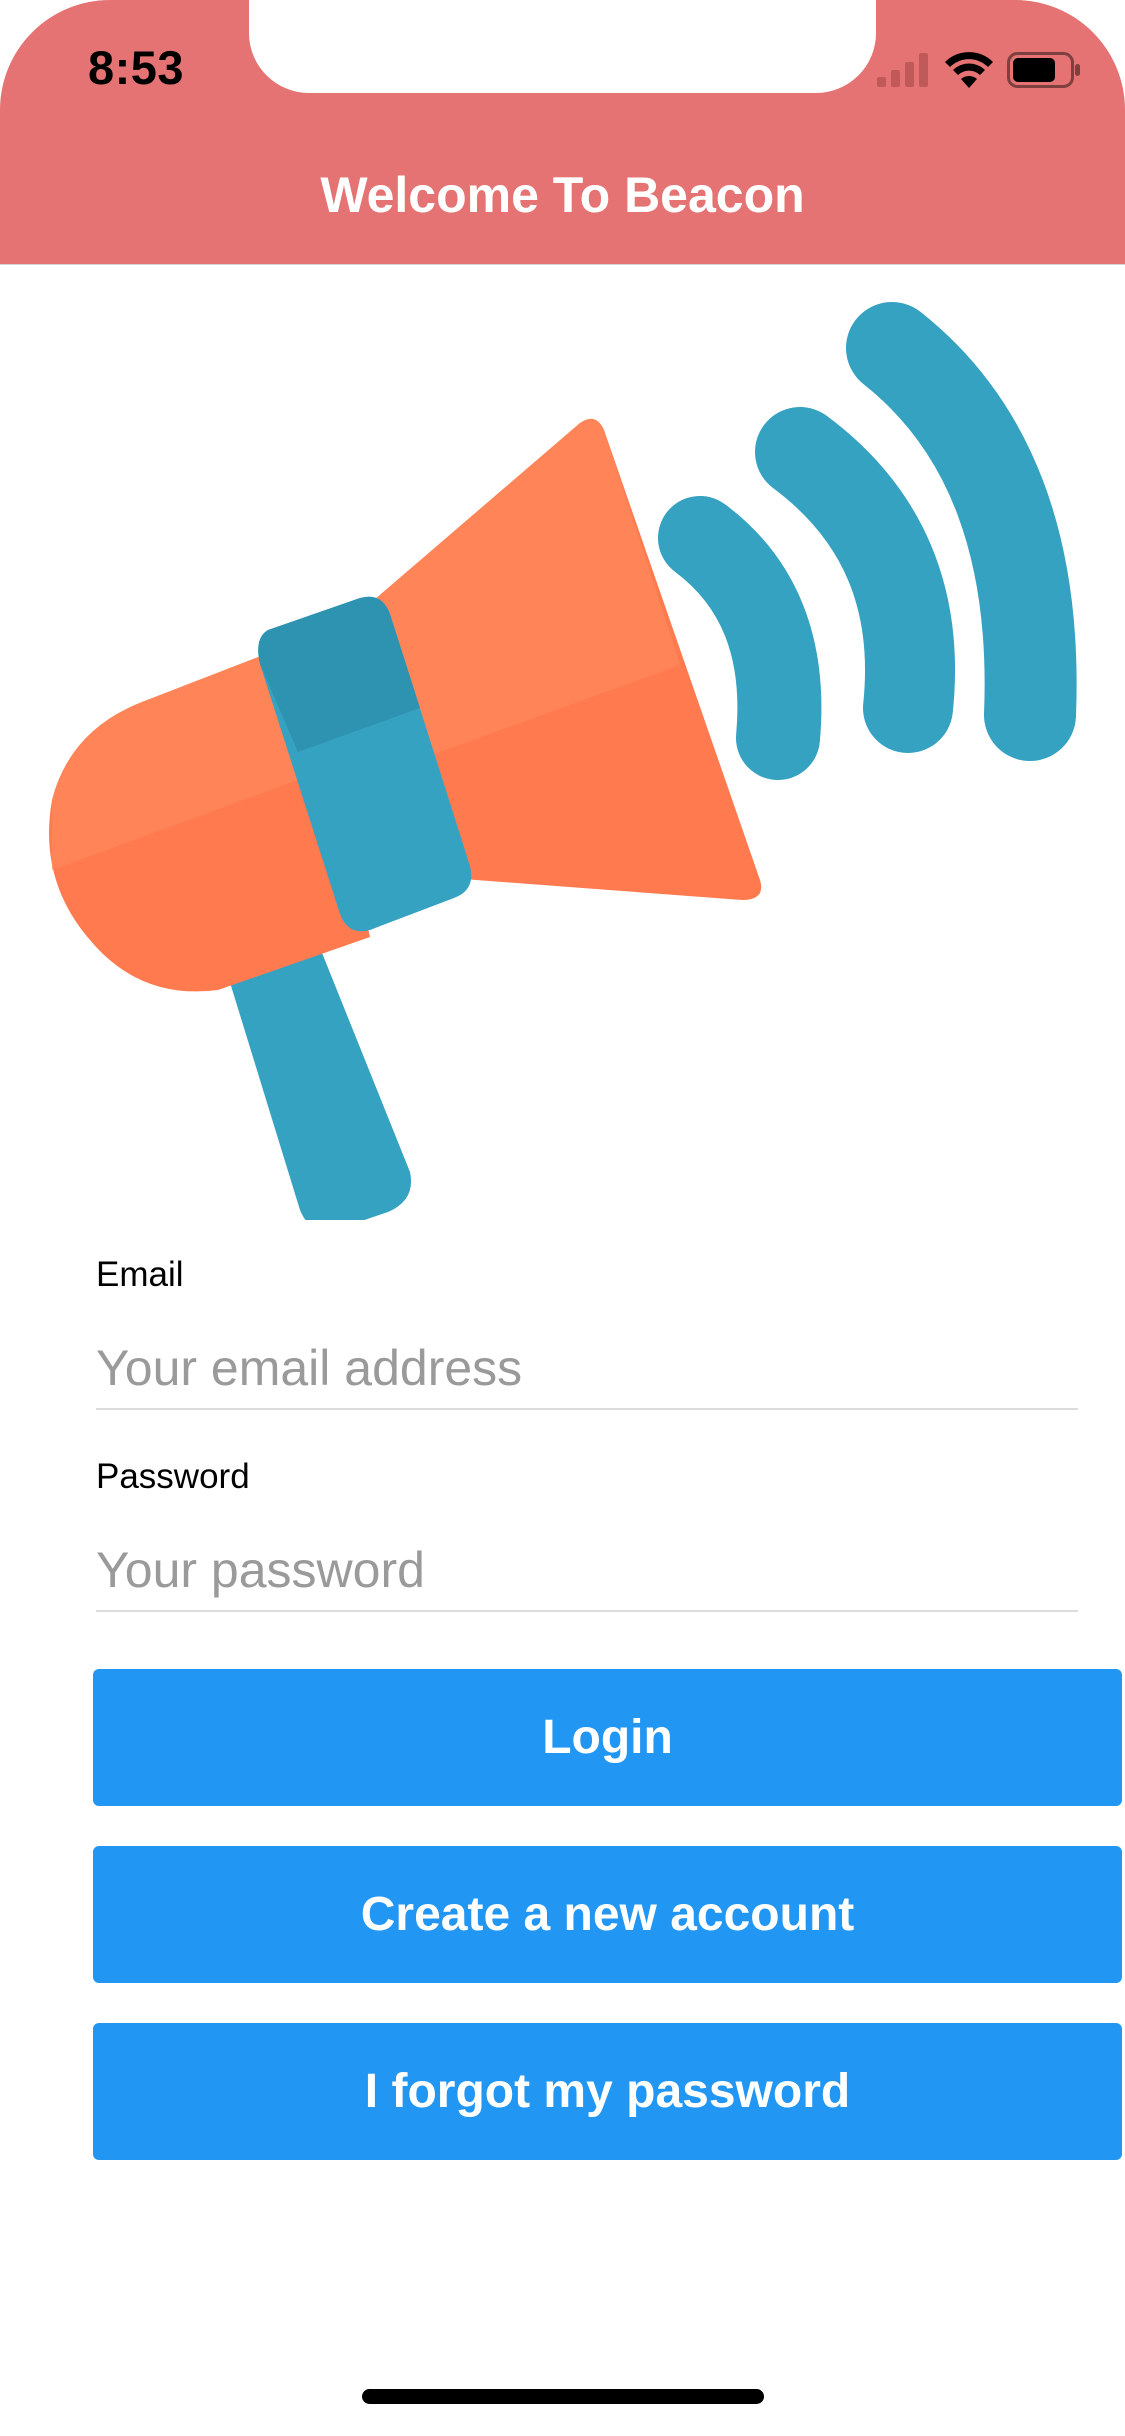 Image resolution: width=1125 pixels, height=2436 pixels. Describe the element at coordinates (607, 2091) in the screenshot. I see `forgot-password-button: I forgot my password` at that location.